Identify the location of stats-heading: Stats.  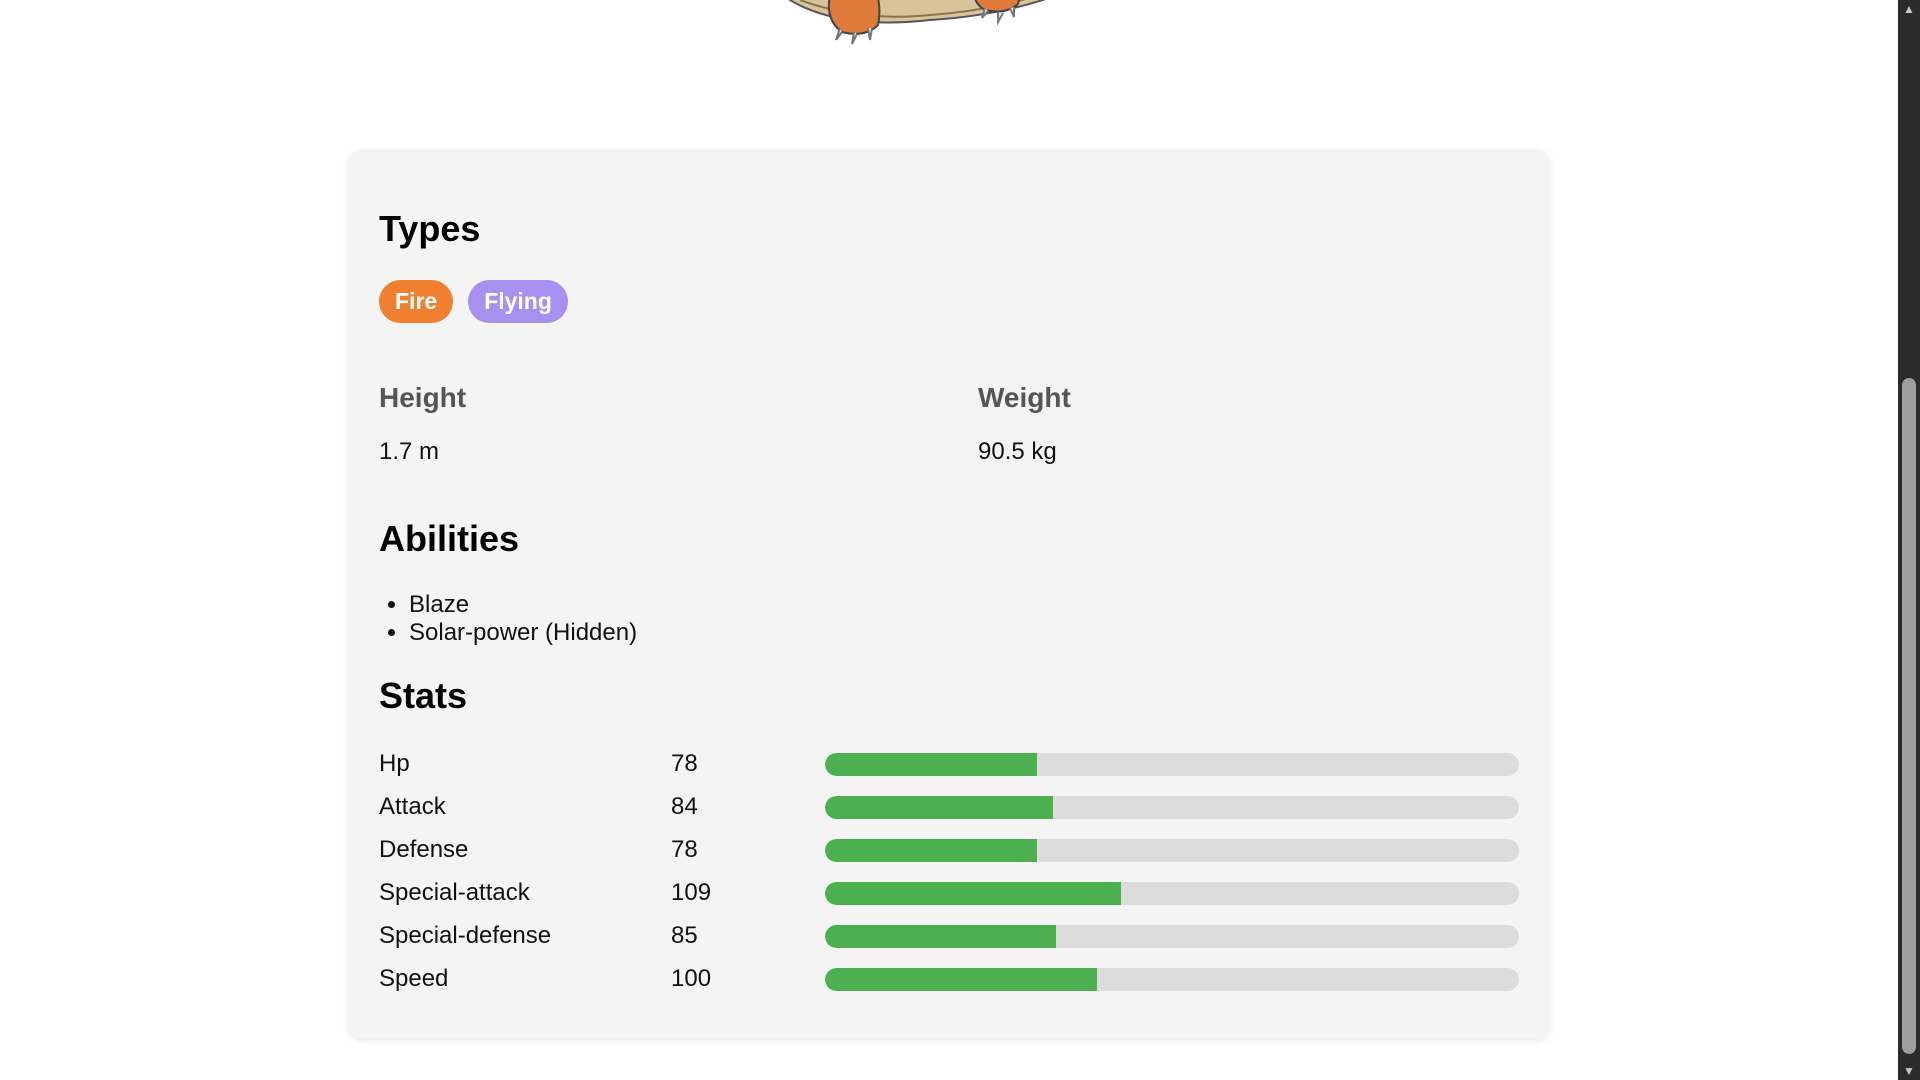
(423, 695).